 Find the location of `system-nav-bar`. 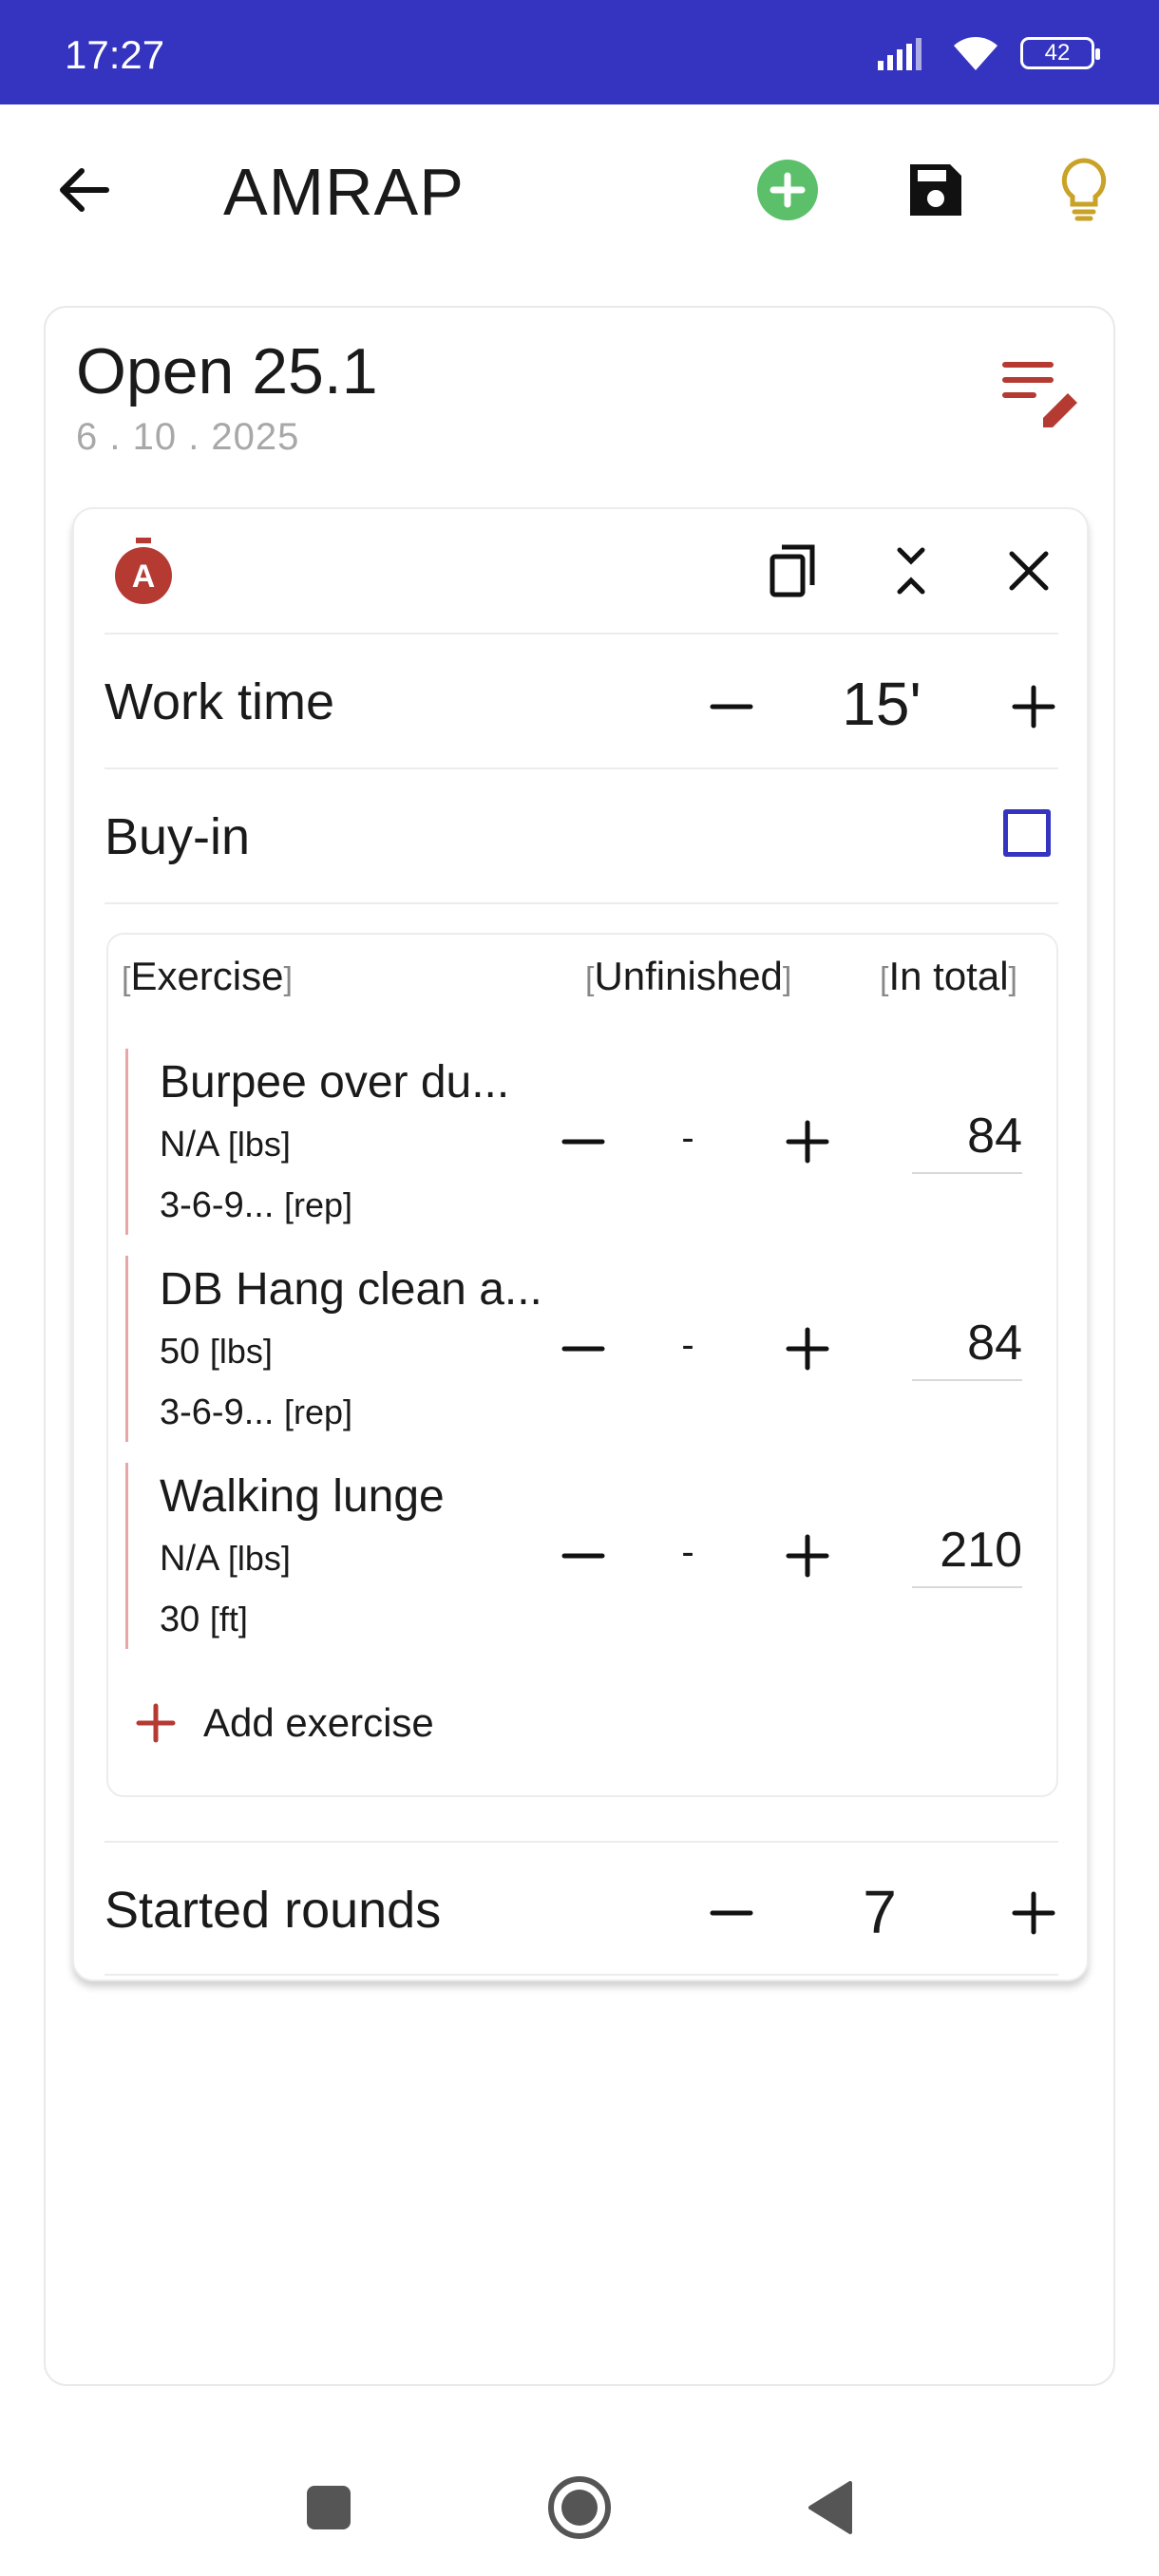

system-nav-bar is located at coordinates (579, 2504).